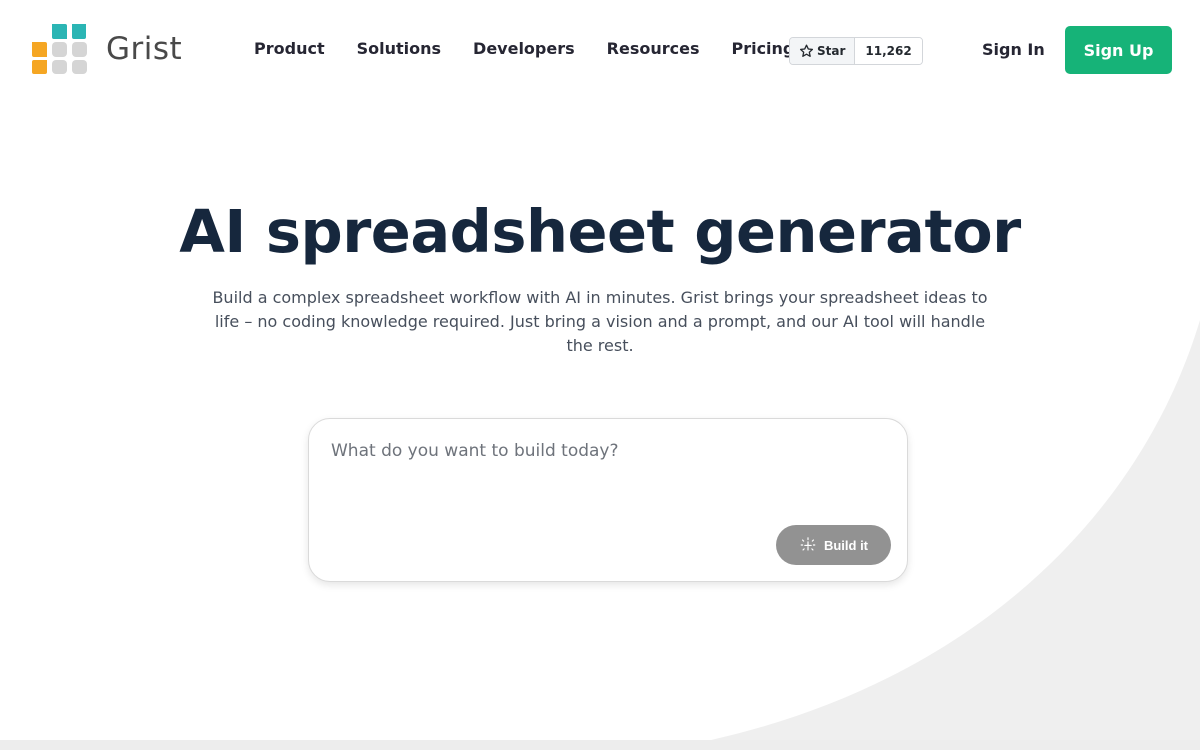  I want to click on nav-product: Product, so click(289, 48).